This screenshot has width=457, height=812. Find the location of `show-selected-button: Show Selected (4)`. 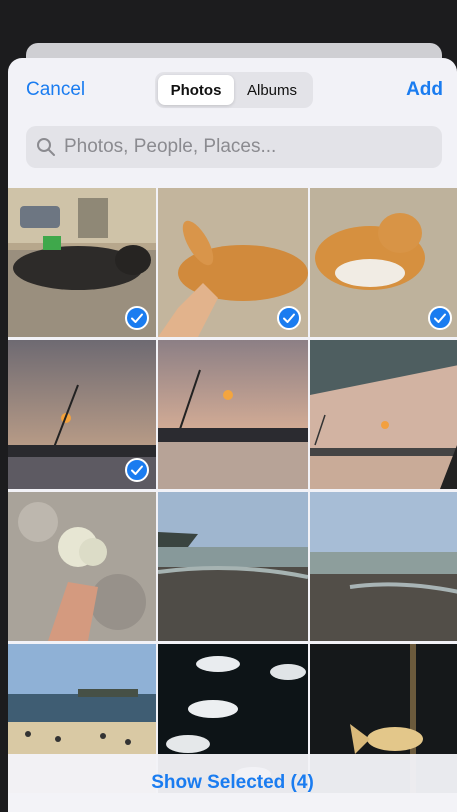

show-selected-button: Show Selected (4) is located at coordinates (232, 783).